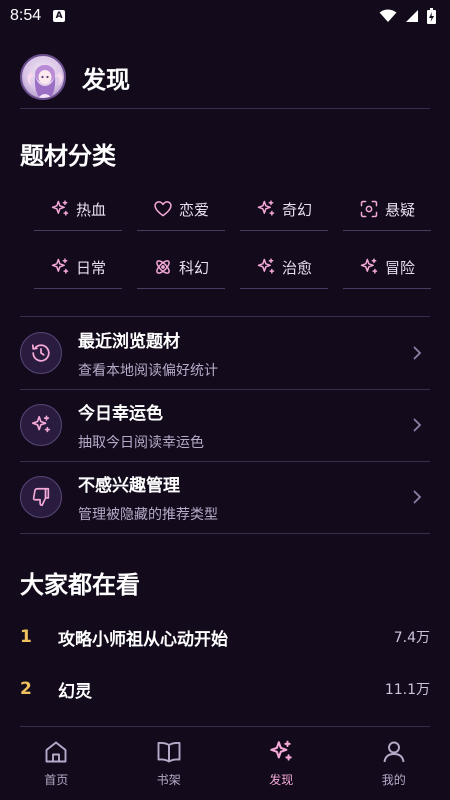 Image resolution: width=450 pixels, height=800 pixels. Describe the element at coordinates (90, 267) in the screenshot. I see `genre-label: 日常` at that location.